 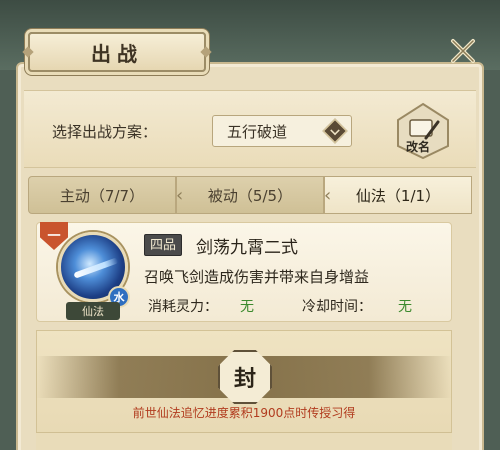 I want to click on title-plate: 出战, so click(x=117, y=52).